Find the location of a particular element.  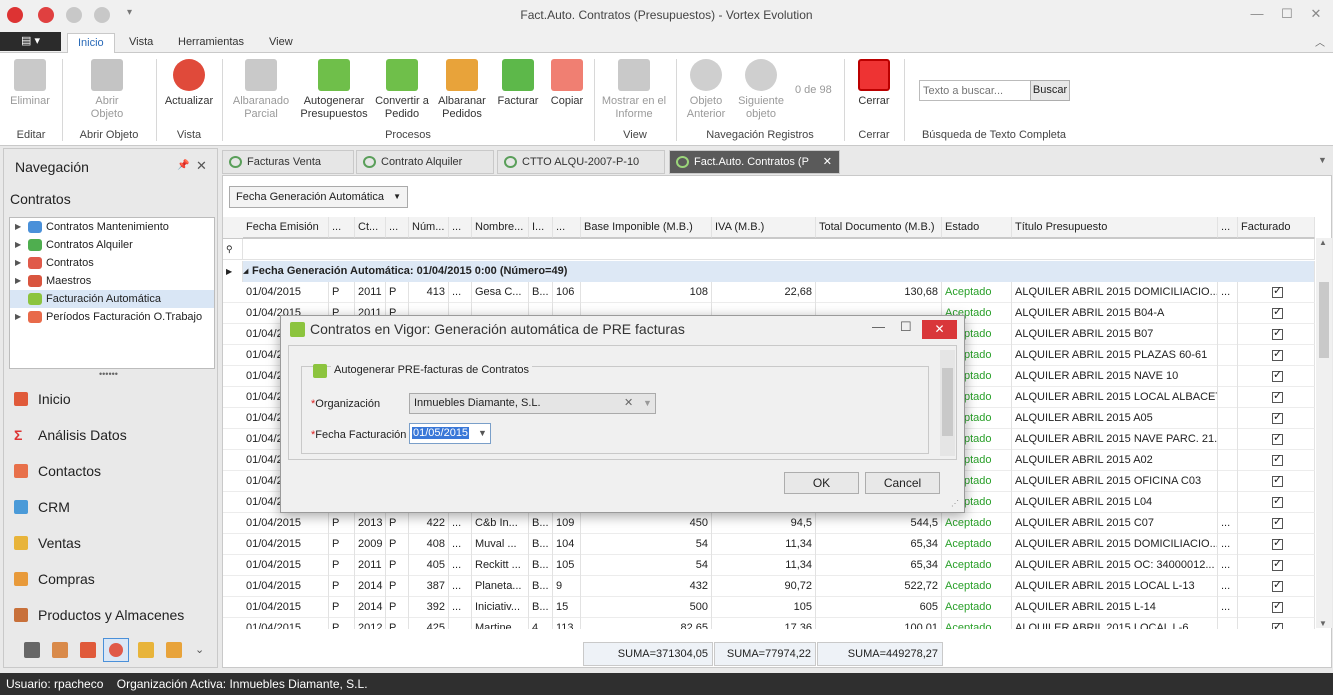

doc-tab-facturas-venta: Facturas Venta is located at coordinates (288, 162).